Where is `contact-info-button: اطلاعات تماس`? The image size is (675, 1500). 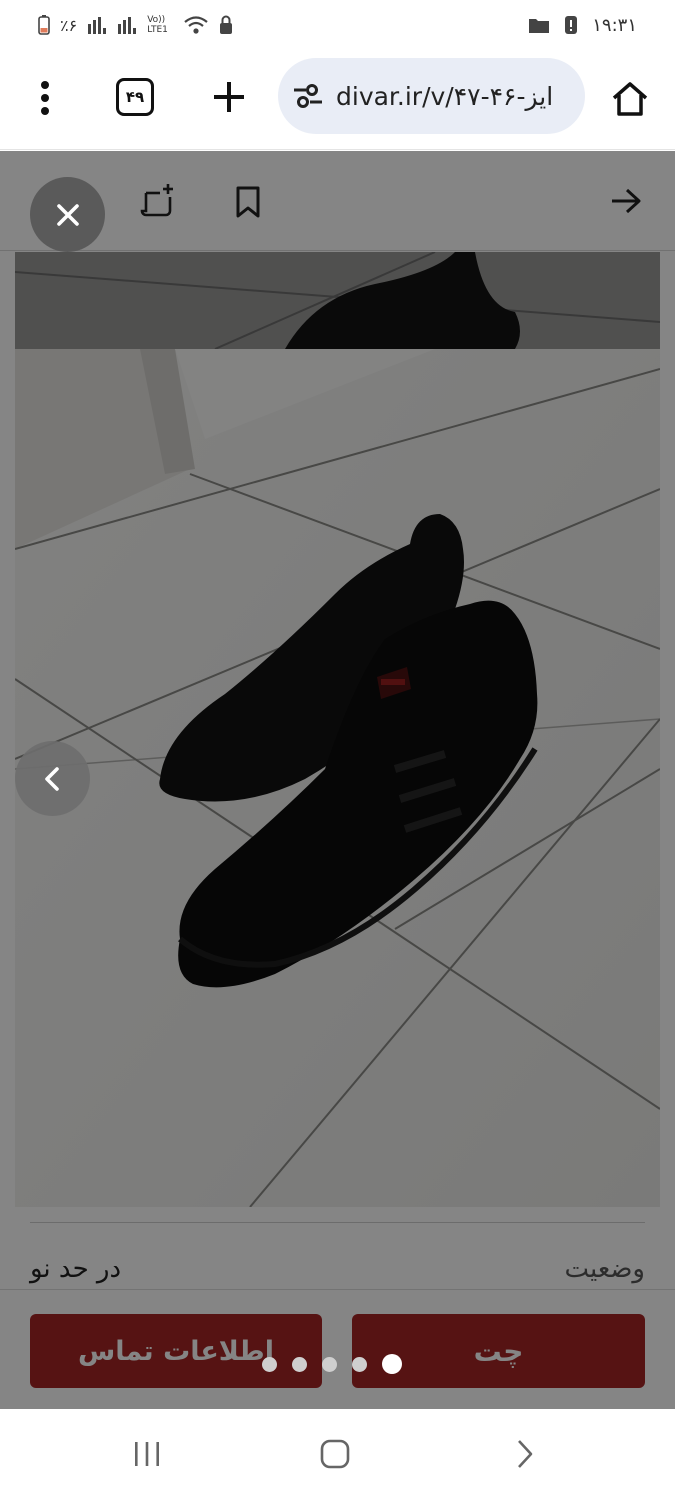 contact-info-button: اطلاعات تماس is located at coordinates (176, 1351).